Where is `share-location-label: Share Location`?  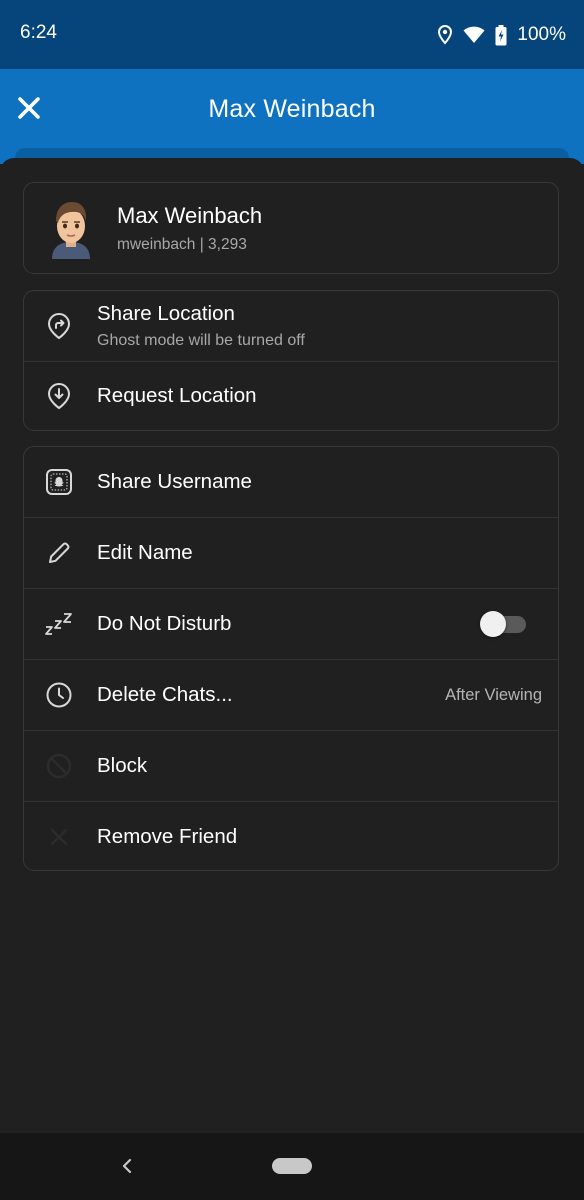
share-location-label: Share Location is located at coordinates (166, 313).